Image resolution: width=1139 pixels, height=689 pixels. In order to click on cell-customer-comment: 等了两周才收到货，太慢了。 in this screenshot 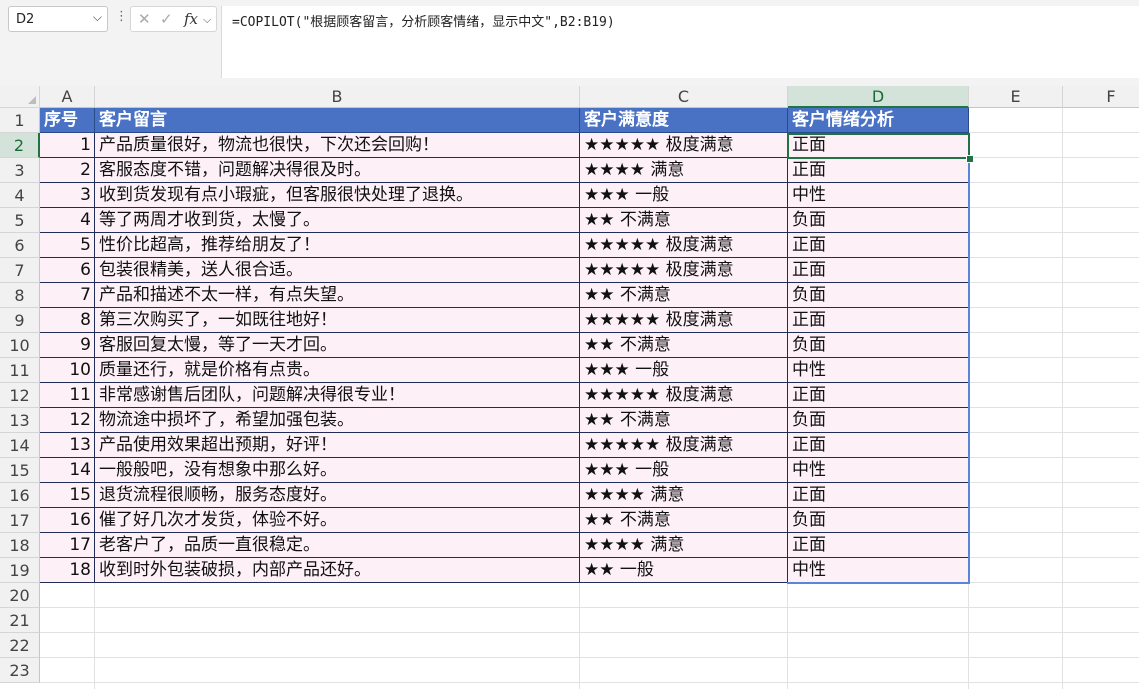, I will do `click(337, 220)`.